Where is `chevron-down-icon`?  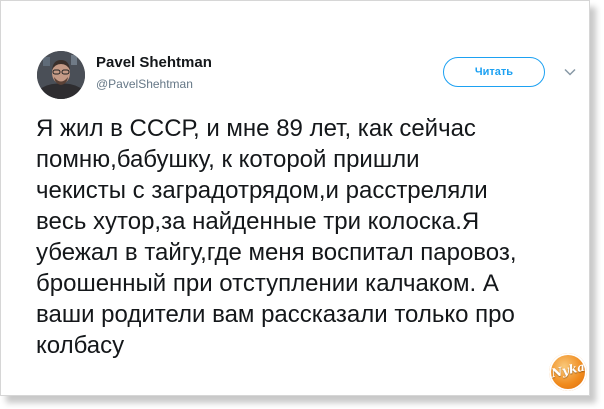 chevron-down-icon is located at coordinates (570, 72).